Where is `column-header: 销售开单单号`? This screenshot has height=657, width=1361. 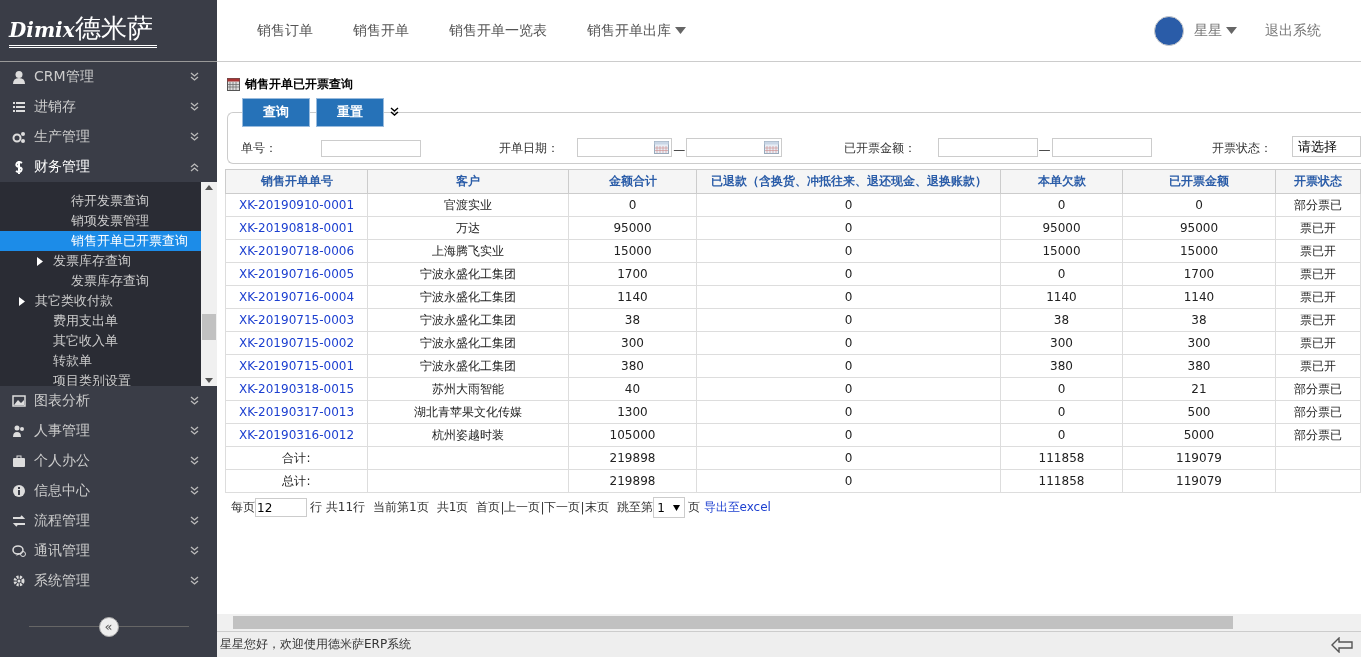
column-header: 销售开单单号 is located at coordinates (296, 181).